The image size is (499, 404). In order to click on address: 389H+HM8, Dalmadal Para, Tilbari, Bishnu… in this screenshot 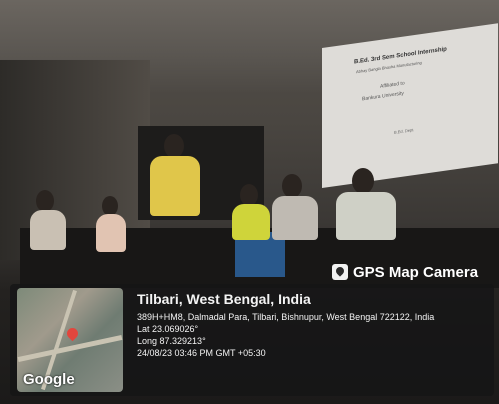, I will do `click(286, 317)`.